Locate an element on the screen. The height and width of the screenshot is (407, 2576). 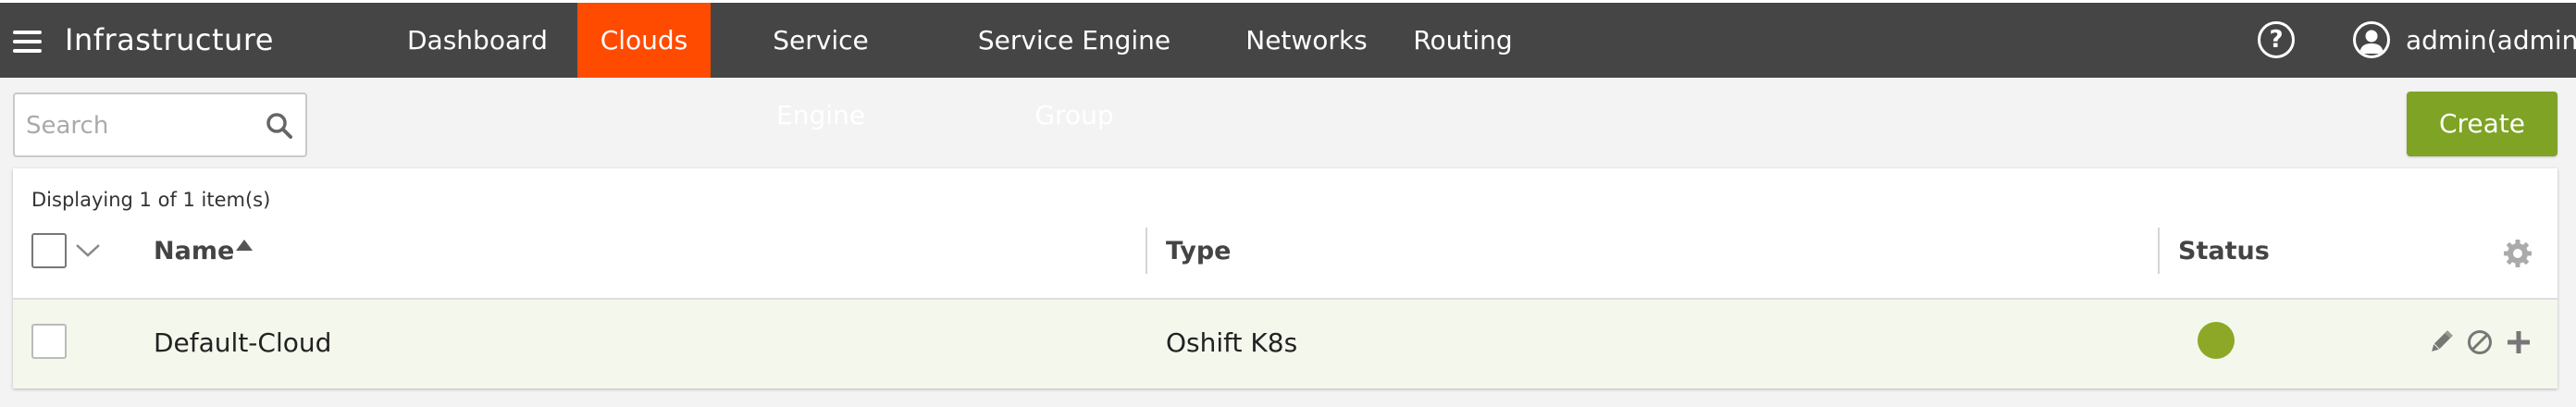
search-field is located at coordinates (160, 125).